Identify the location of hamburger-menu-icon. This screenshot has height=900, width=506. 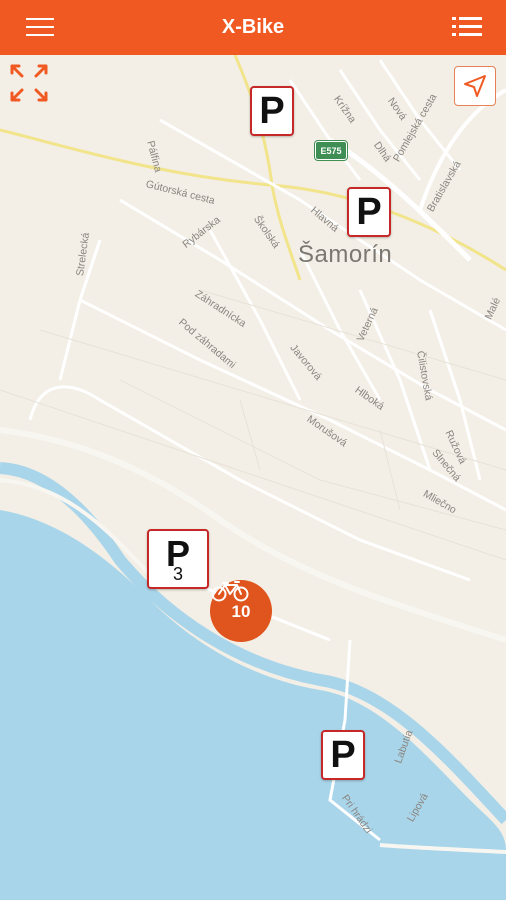
(40, 27).